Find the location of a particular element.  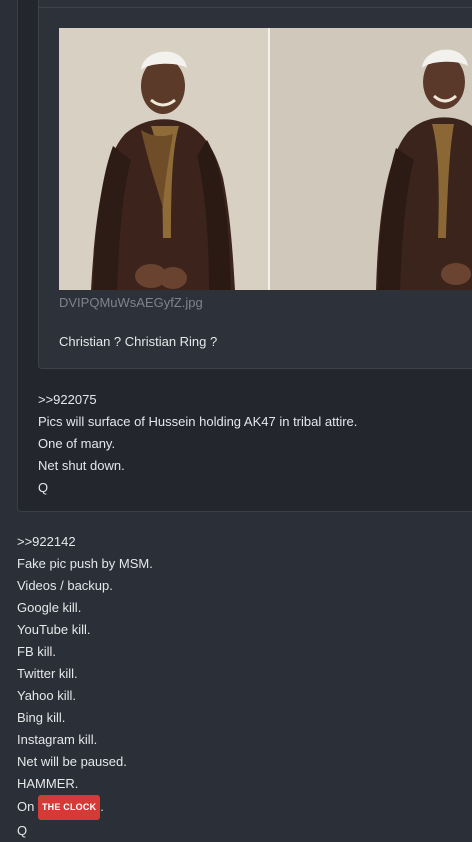

post-signature: Q is located at coordinates (43, 487).